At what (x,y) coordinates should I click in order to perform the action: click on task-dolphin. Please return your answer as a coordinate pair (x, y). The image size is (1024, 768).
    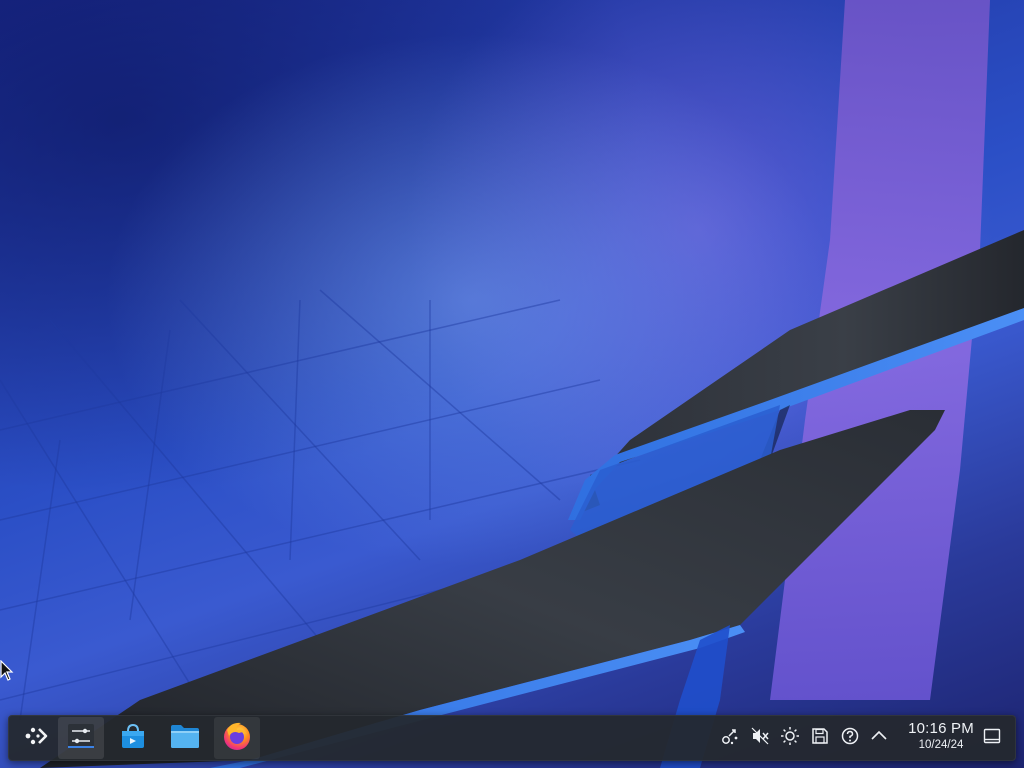
    Looking at the image, I should click on (185, 738).